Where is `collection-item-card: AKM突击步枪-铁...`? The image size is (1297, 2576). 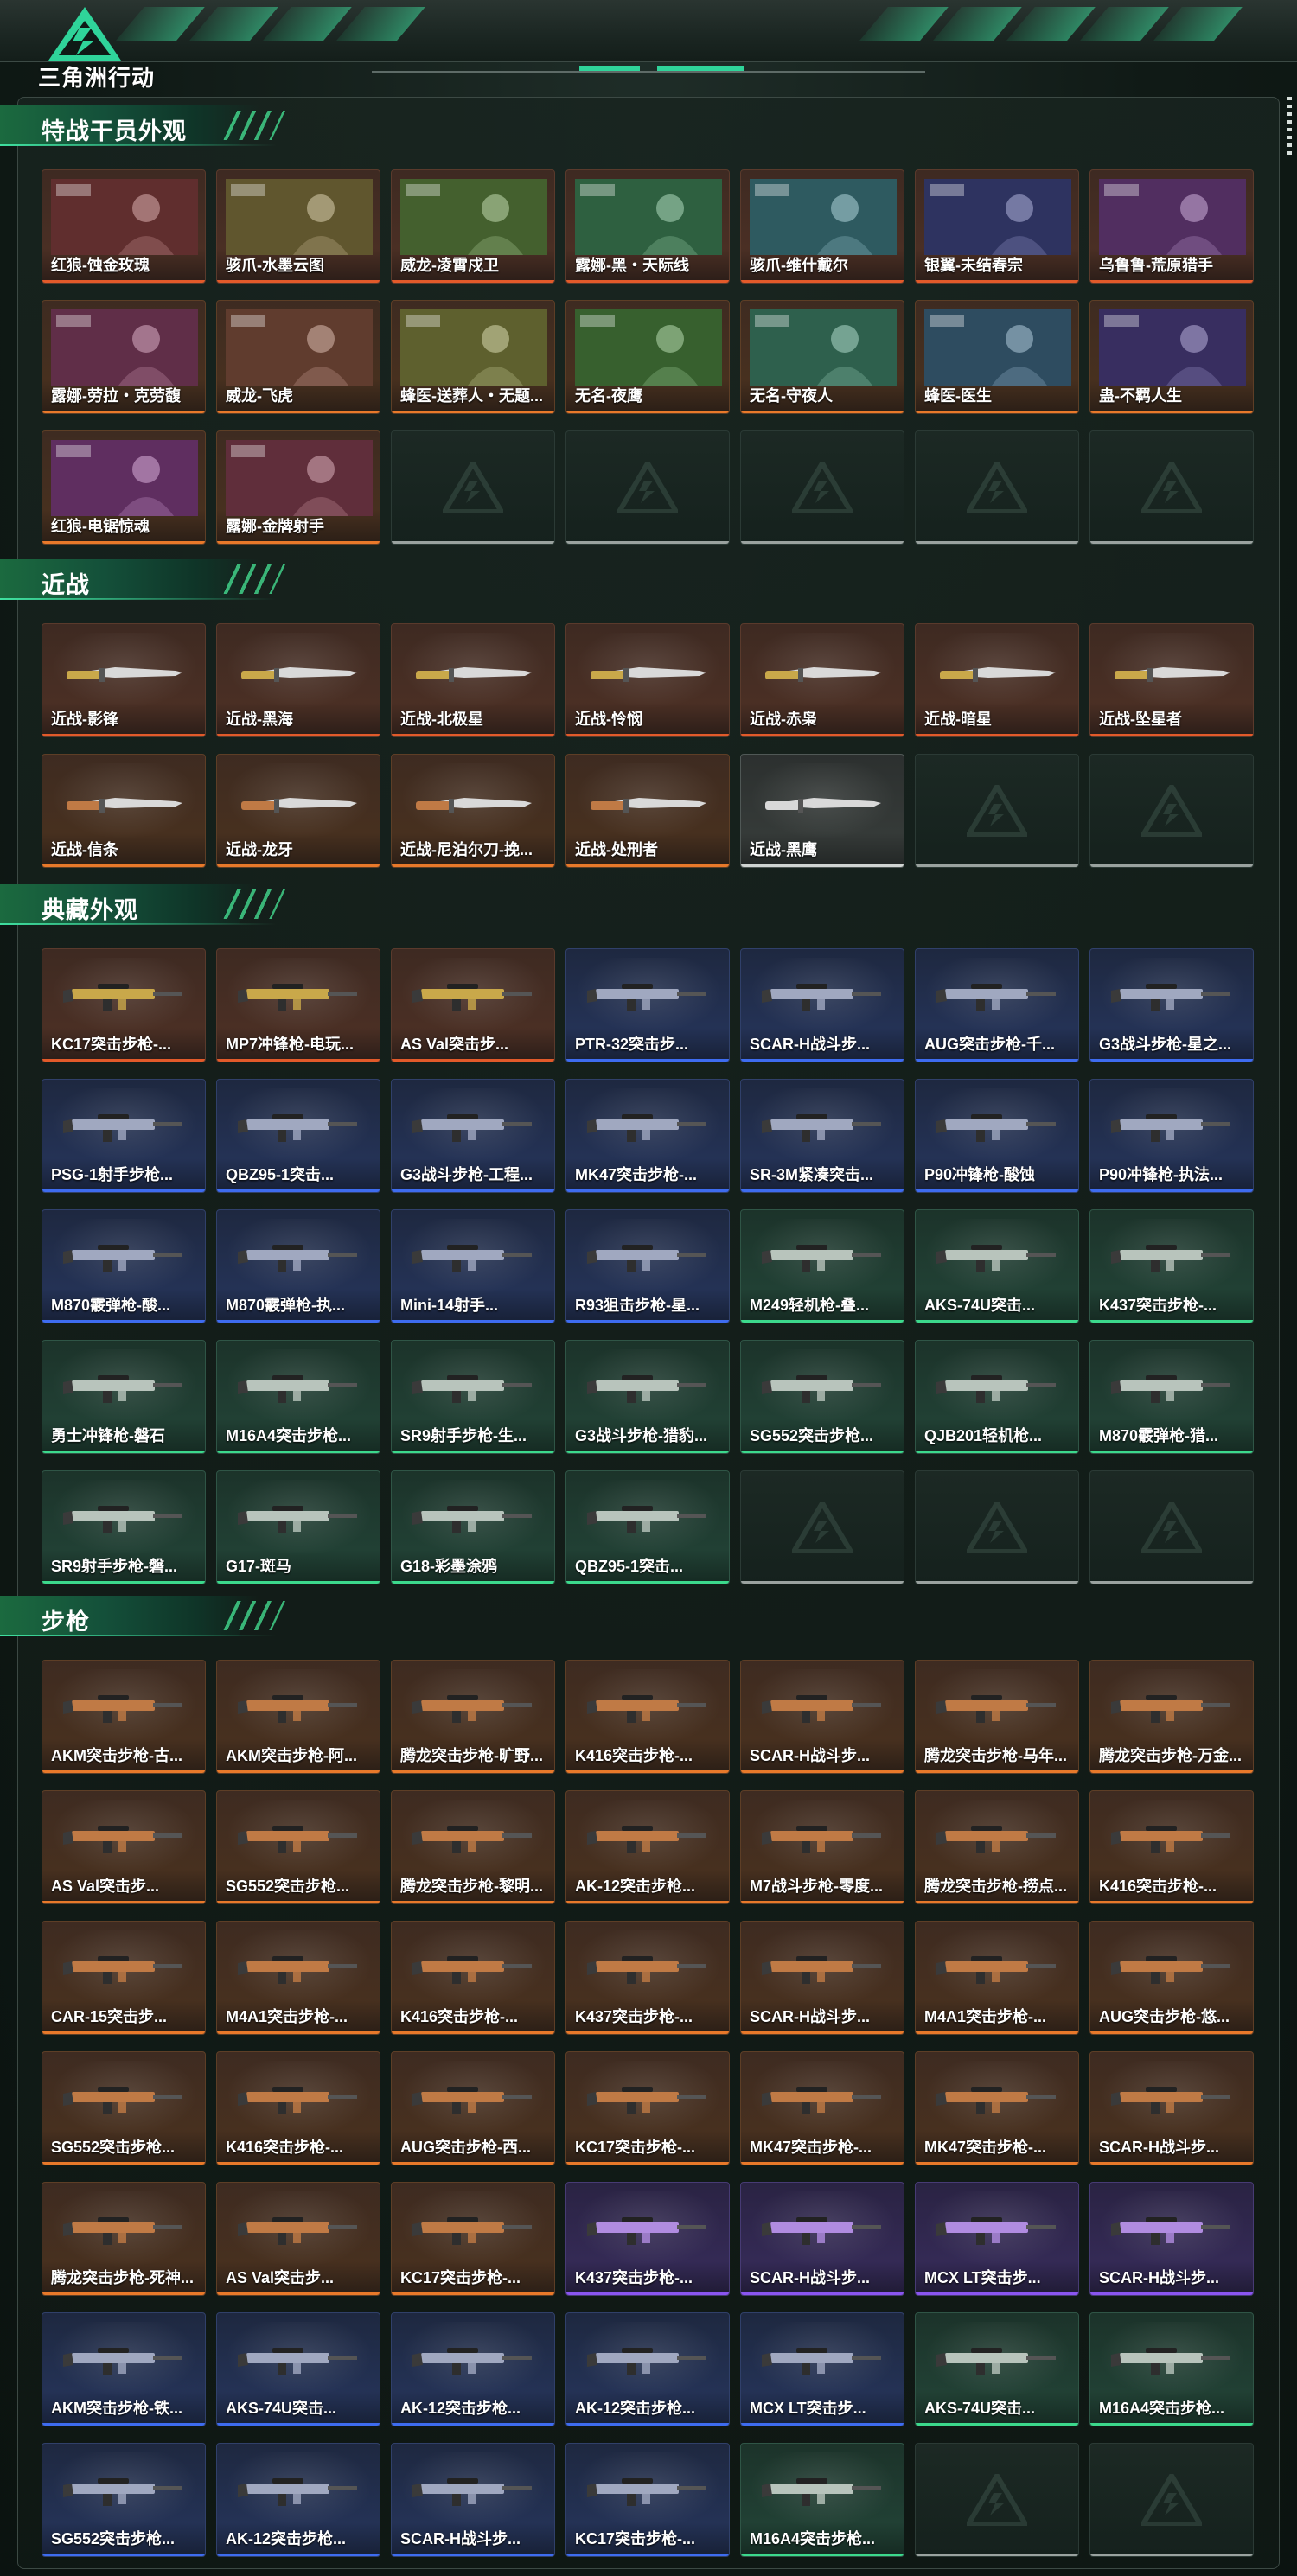
collection-item-card: AKM突击步枪-铁... is located at coordinates (124, 2369).